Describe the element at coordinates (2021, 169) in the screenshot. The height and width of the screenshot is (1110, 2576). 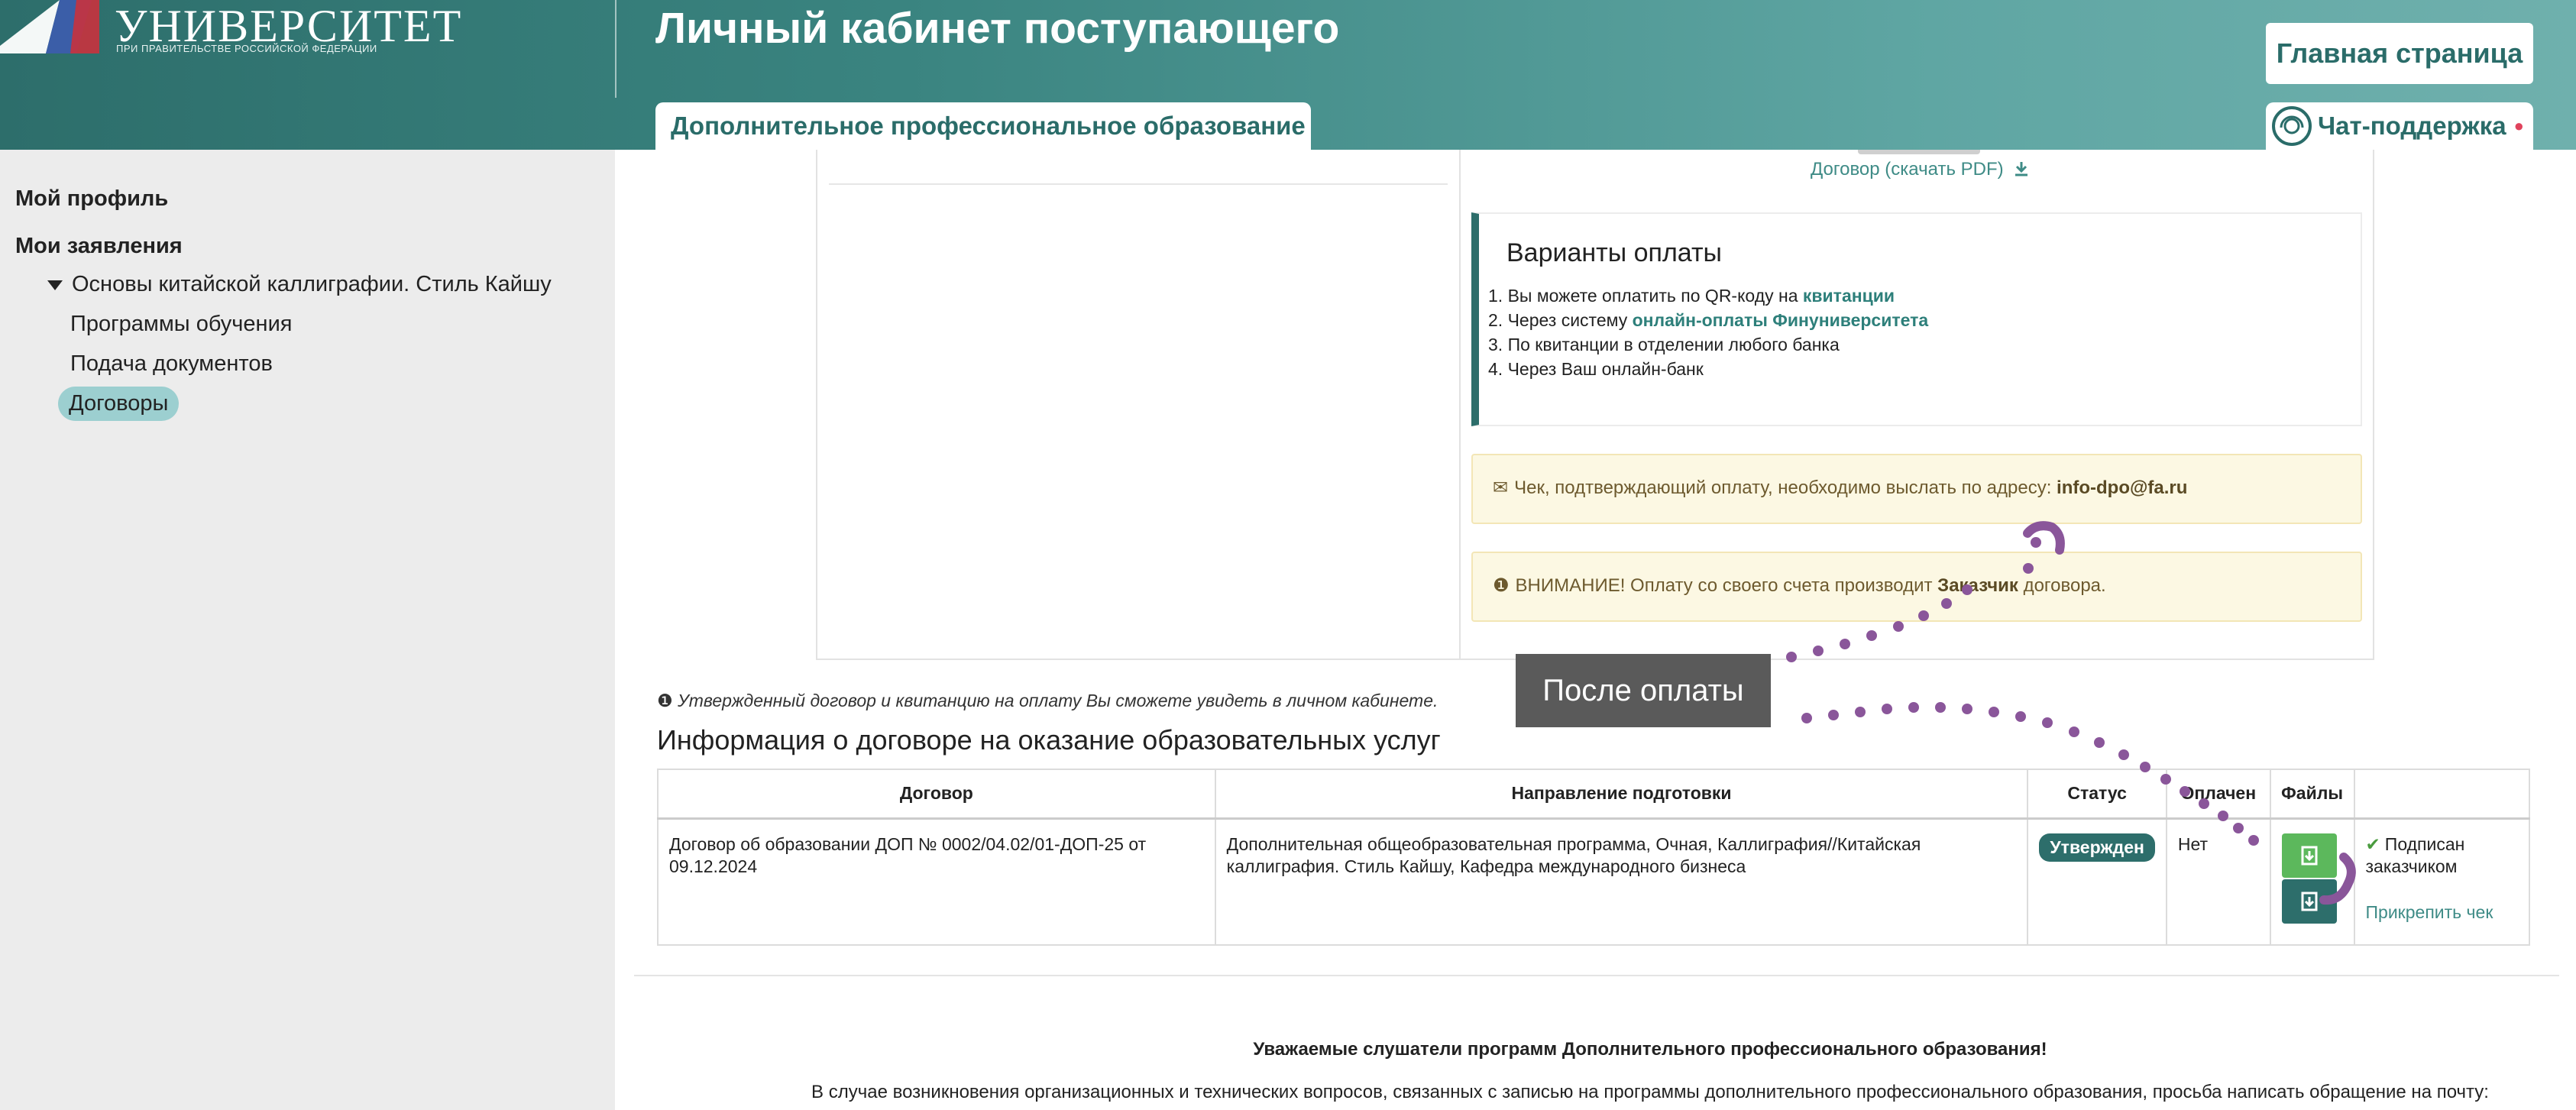
I see `download-icon` at that location.